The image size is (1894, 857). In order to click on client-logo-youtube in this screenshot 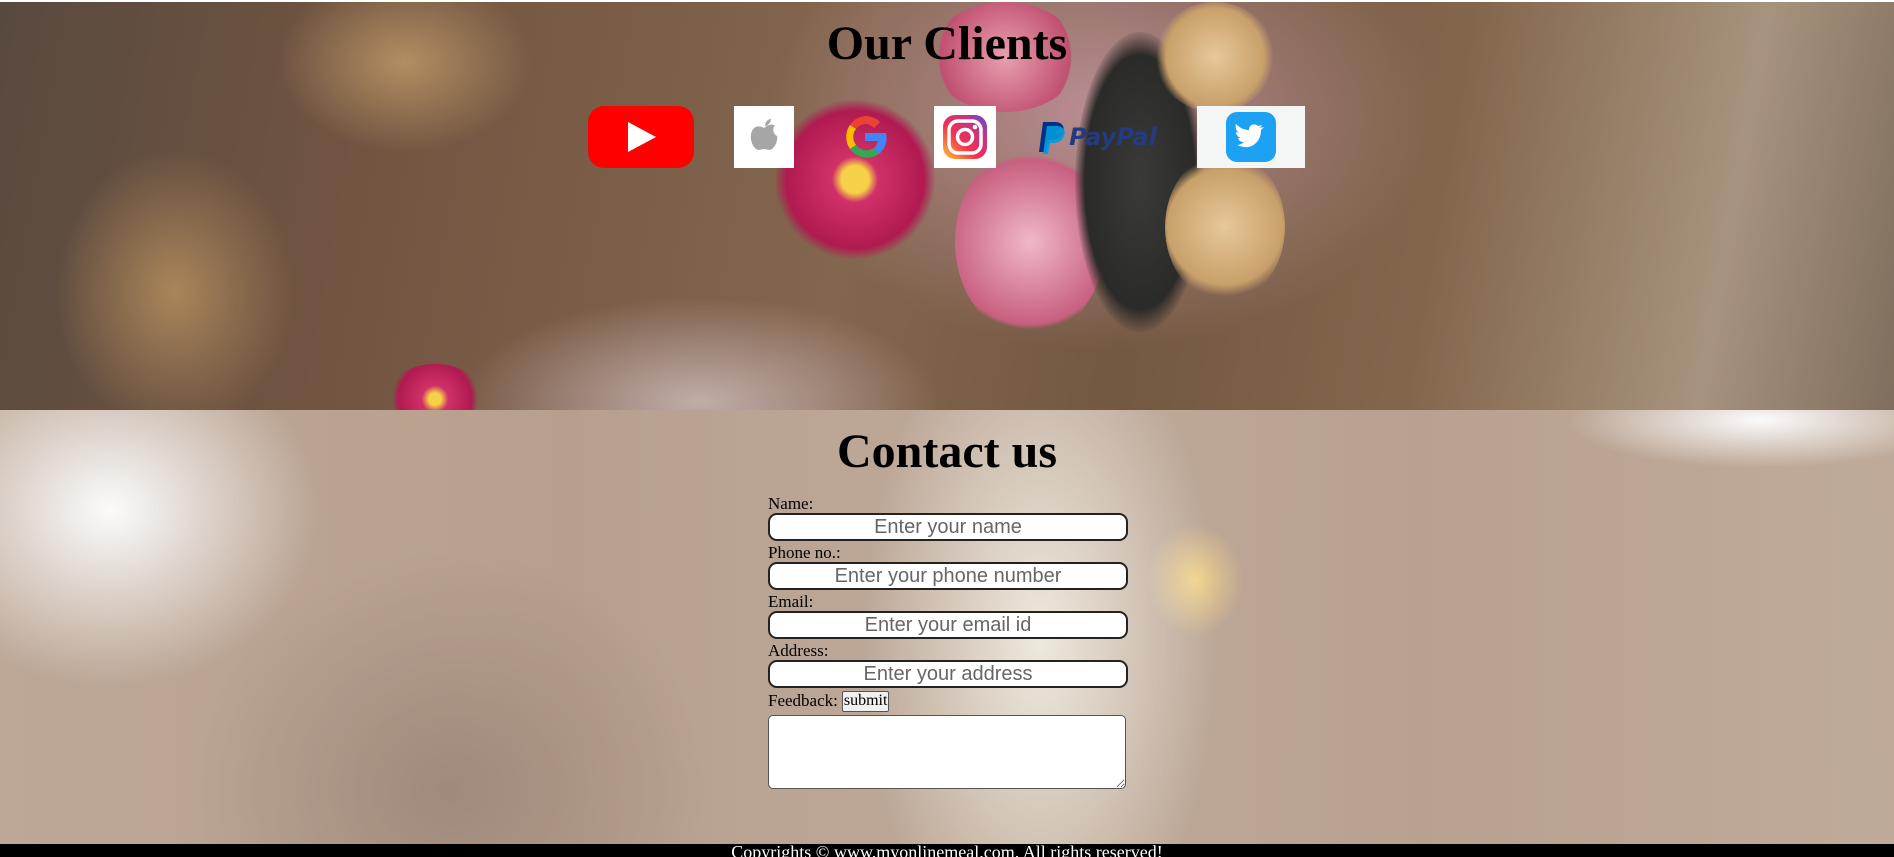, I will do `click(641, 137)`.